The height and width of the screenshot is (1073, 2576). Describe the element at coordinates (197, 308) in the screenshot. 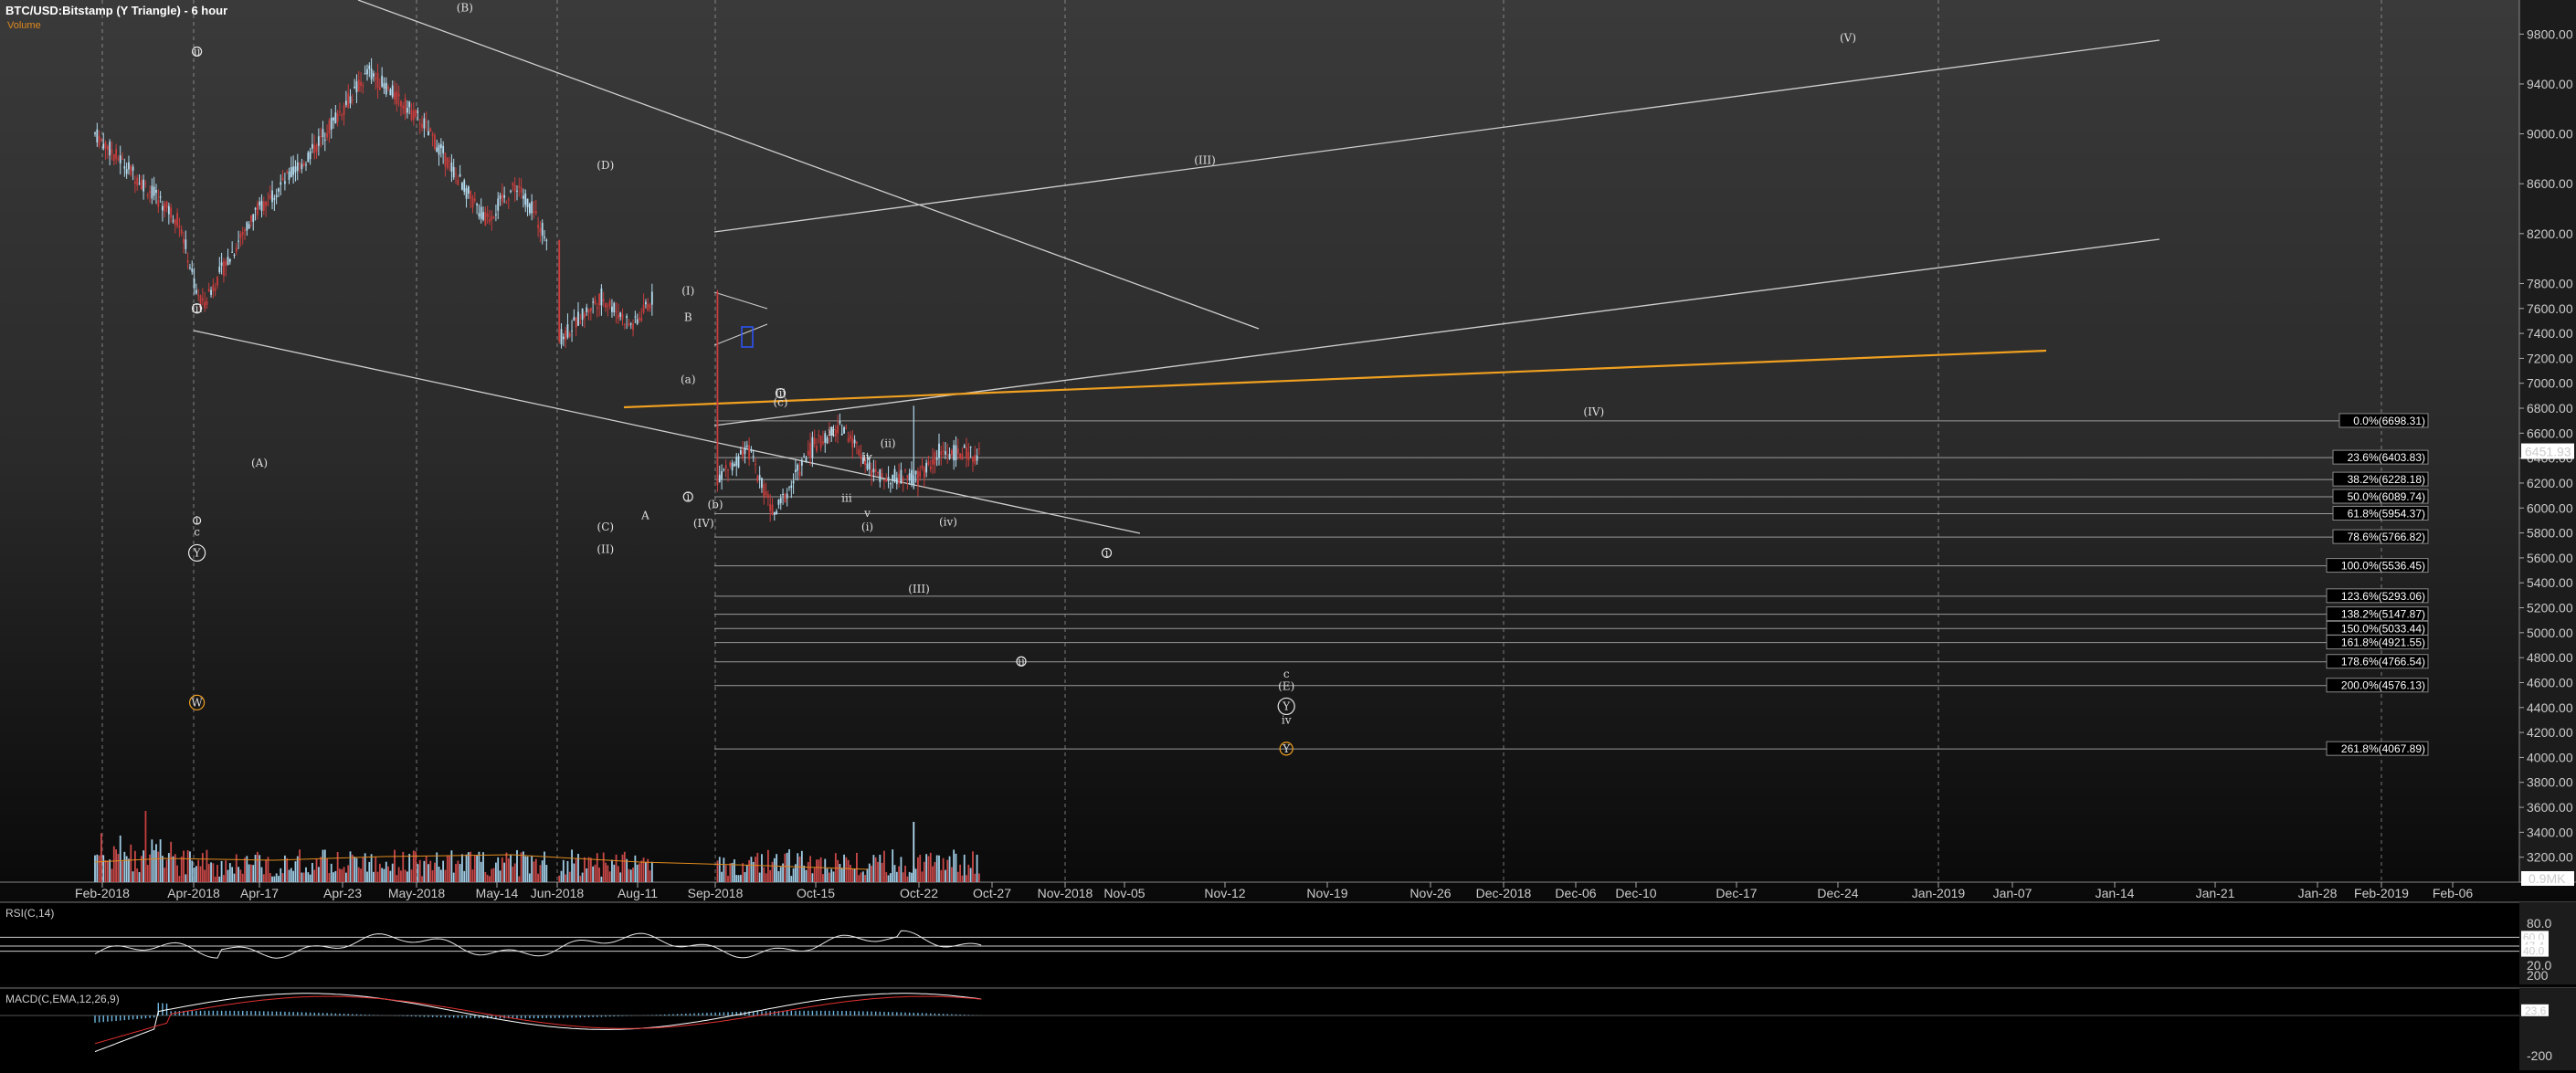

I see `wave-label-circled: iii` at that location.